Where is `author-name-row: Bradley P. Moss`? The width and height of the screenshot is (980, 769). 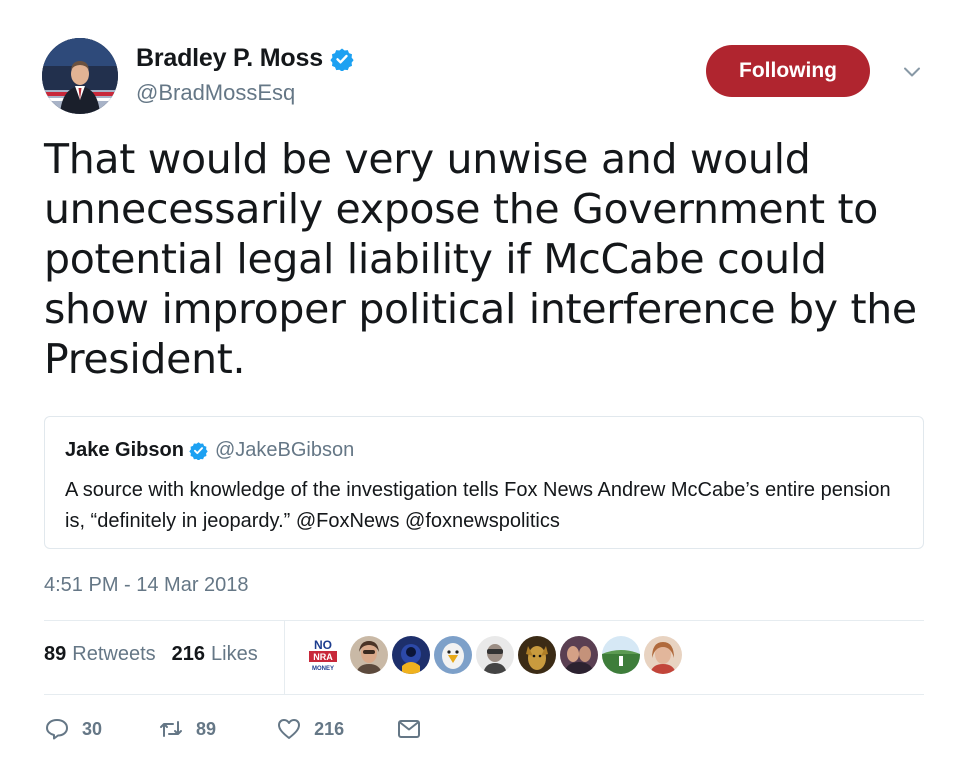 author-name-row: Bradley P. Moss is located at coordinates (245, 58).